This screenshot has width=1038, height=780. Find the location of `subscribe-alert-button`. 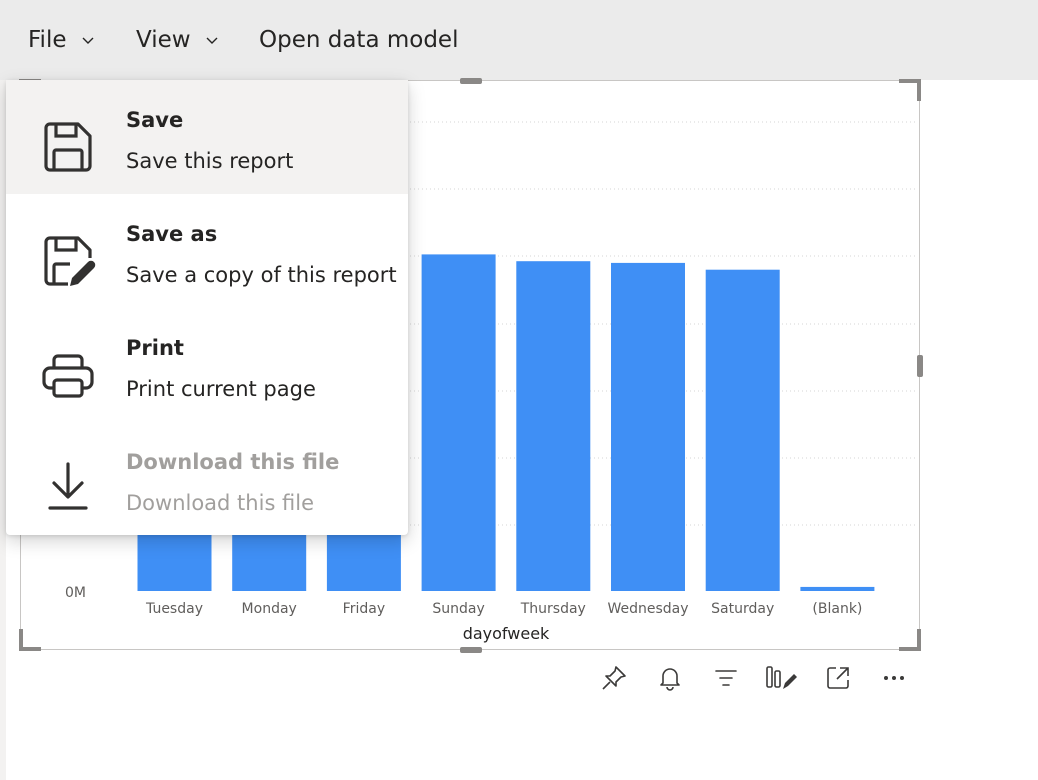

subscribe-alert-button is located at coordinates (670, 678).